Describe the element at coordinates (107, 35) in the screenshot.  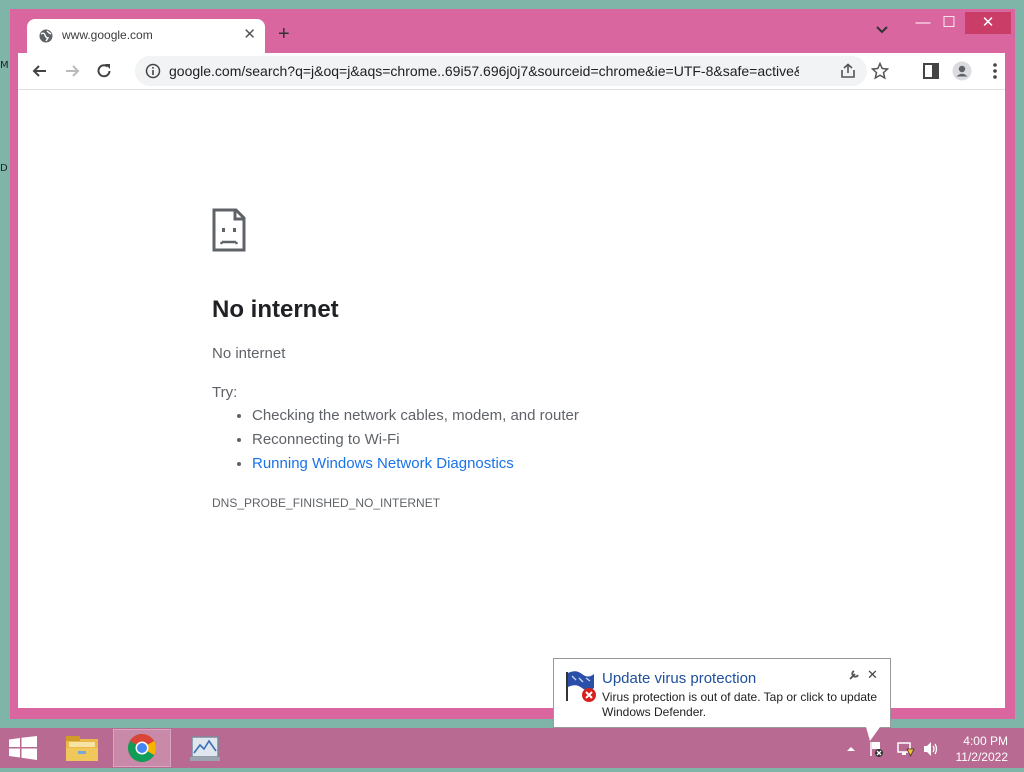
I see `tab-title: www.google.com` at that location.